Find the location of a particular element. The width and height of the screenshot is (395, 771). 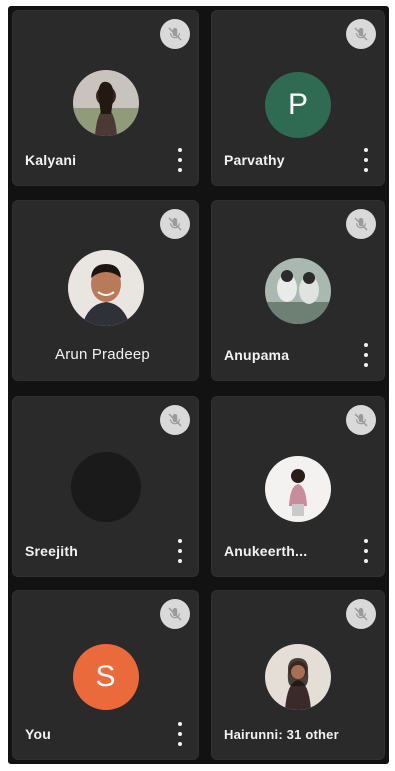

participant-tile-others: Hairunni: 31 other is located at coordinates (298, 675).